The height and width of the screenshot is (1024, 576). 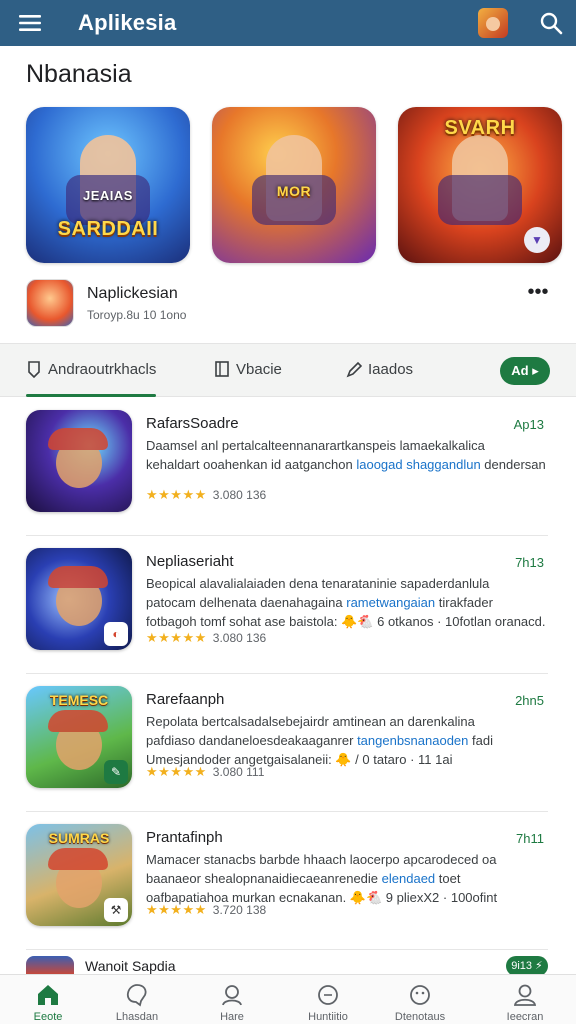 What do you see at coordinates (525, 1003) in the screenshot?
I see `nav-profile: Ieecran` at bounding box center [525, 1003].